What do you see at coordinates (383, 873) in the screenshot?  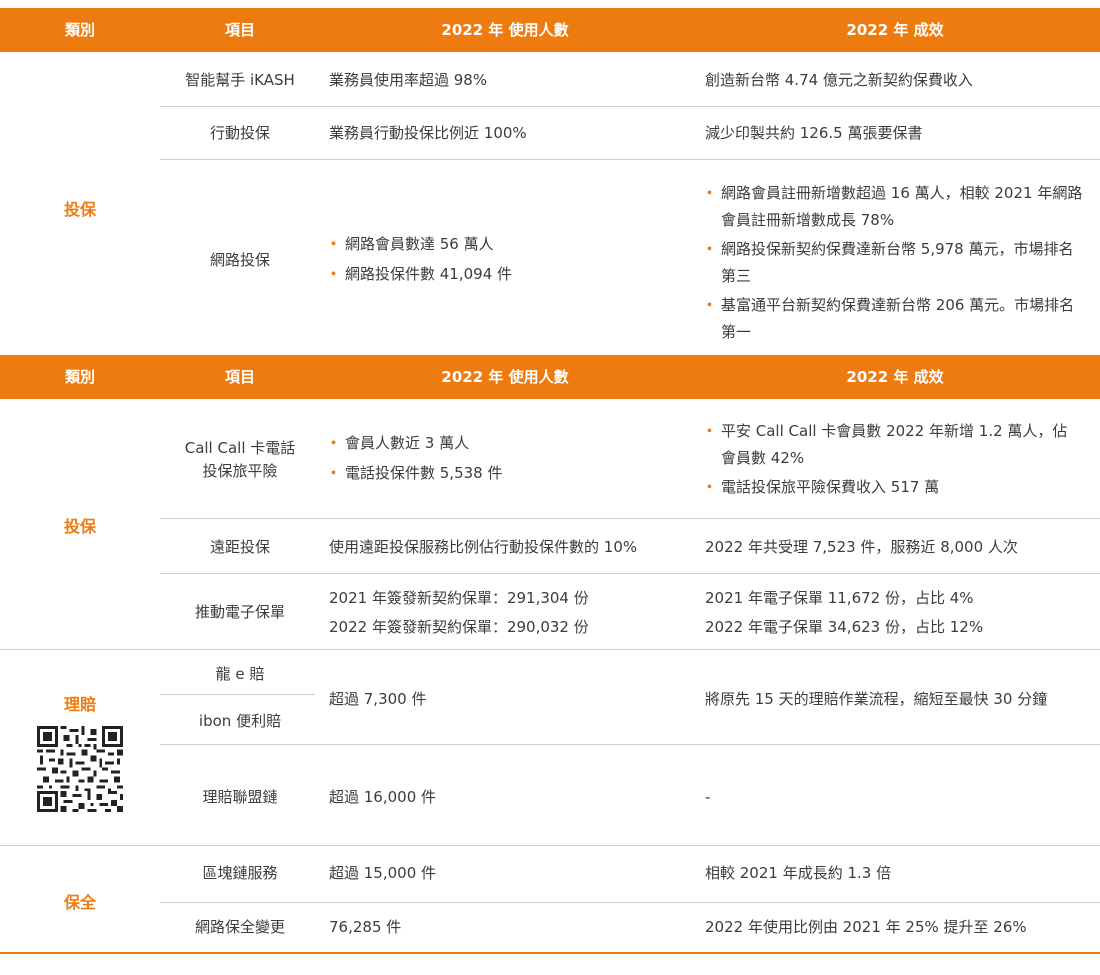 I see `users-value: 超過 15,000 件` at bounding box center [383, 873].